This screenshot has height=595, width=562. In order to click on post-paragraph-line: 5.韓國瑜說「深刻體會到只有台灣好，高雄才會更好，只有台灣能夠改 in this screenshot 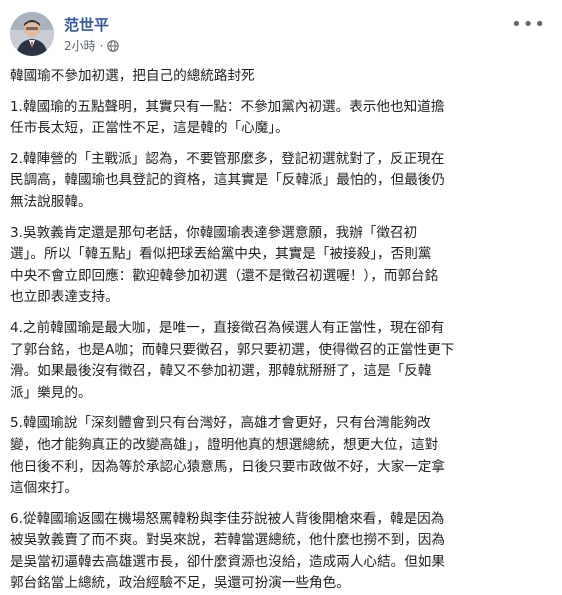, I will do `click(220, 423)`.